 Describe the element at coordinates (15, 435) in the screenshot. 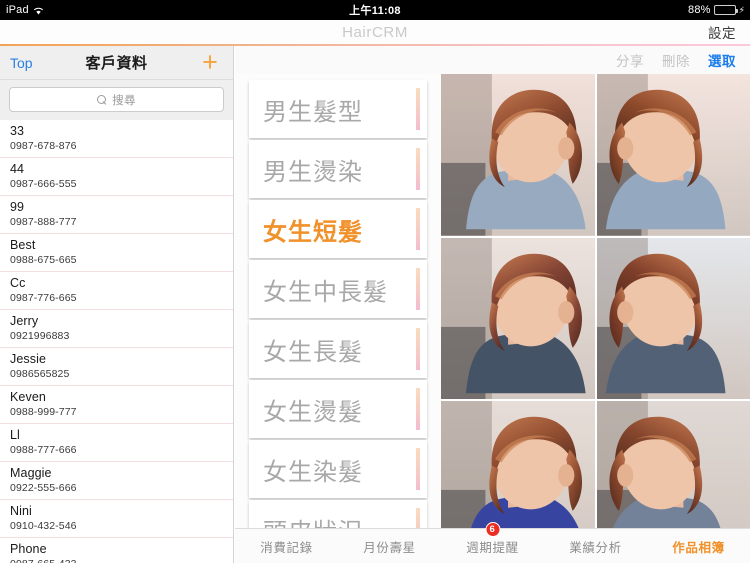

I see `contact-name: Ll` at that location.